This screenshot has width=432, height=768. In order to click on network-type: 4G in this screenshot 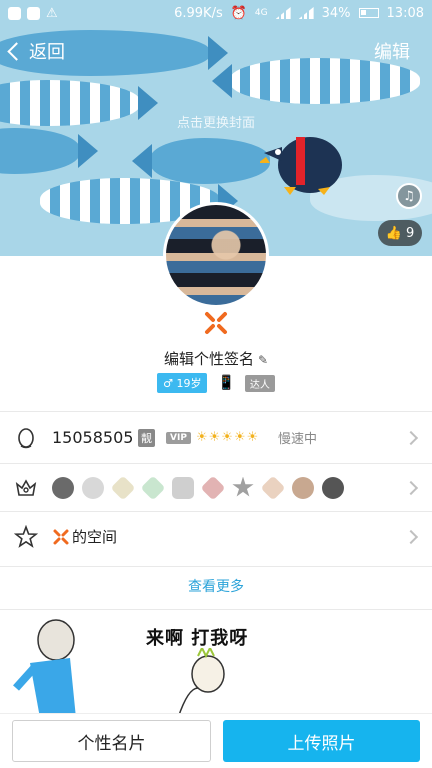, I will do `click(261, 13)`.